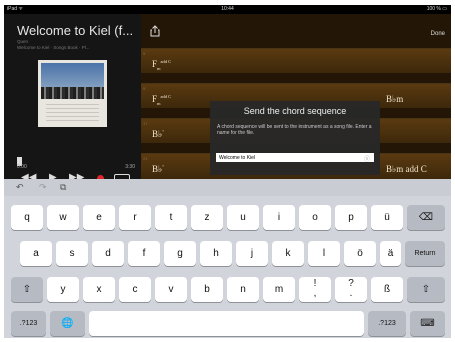  I want to click on artwork-skyline, so click(72, 93).